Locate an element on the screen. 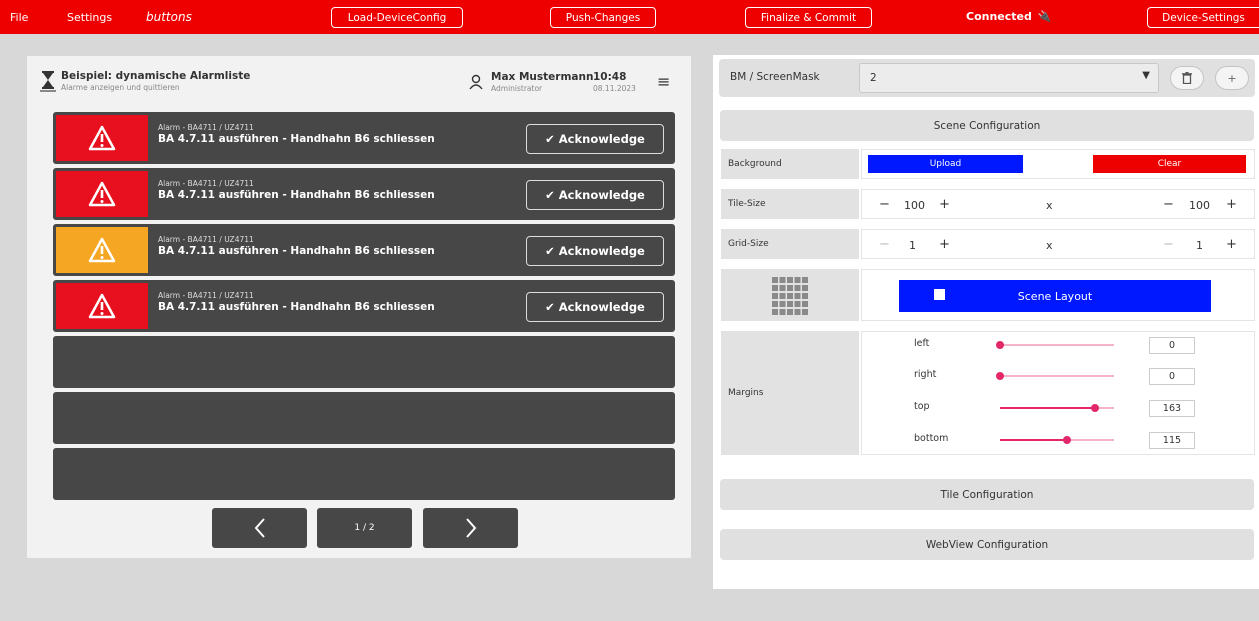 The width and height of the screenshot is (1259, 621). grid-layout-icon is located at coordinates (790, 296).